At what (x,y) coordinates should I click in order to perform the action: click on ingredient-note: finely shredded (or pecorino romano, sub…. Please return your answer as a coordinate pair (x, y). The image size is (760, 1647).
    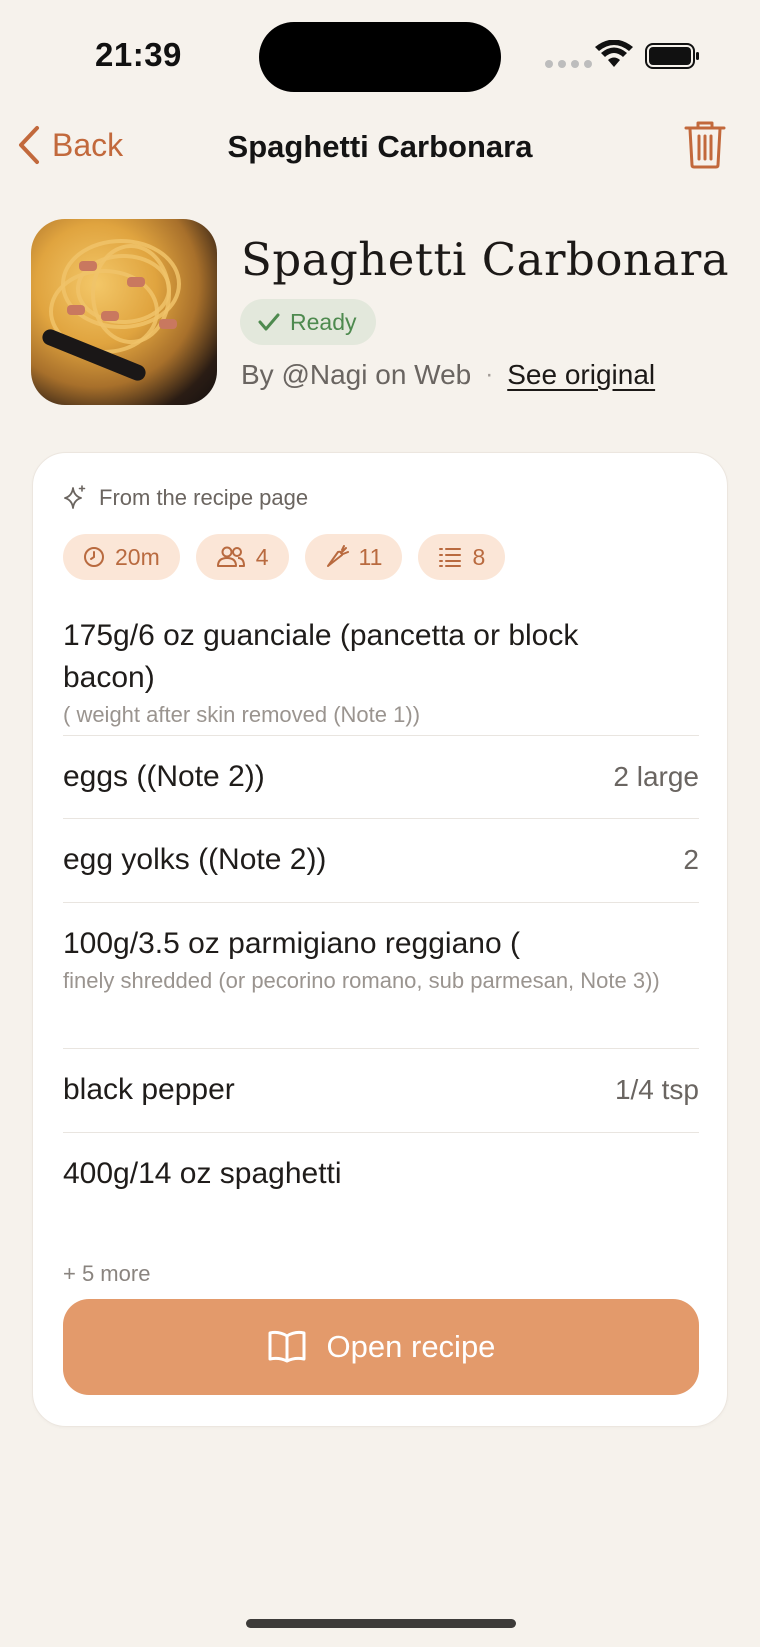
    Looking at the image, I should click on (361, 980).